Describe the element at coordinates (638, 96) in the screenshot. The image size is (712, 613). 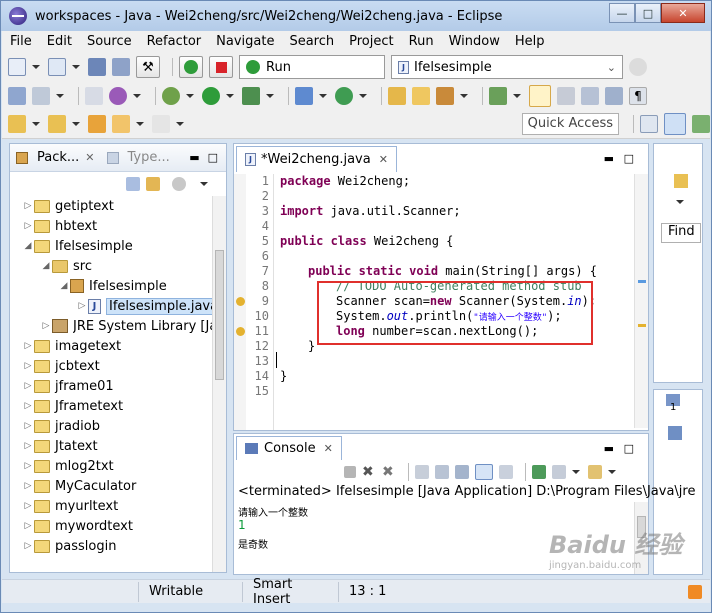
I see `show-whitespace-icon: ¶` at that location.